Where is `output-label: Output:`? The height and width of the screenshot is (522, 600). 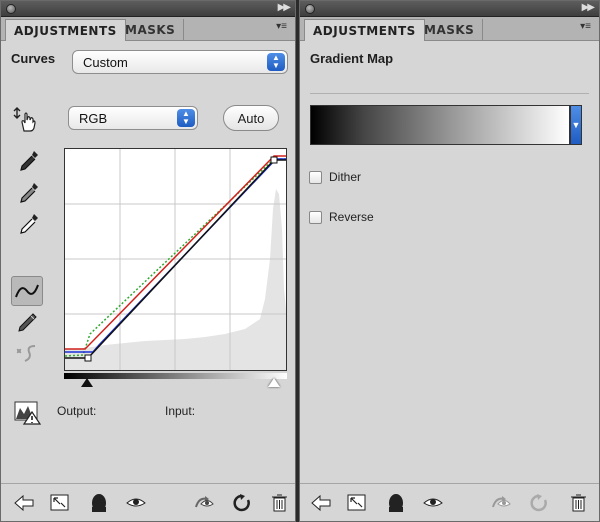 output-label: Output: is located at coordinates (77, 411).